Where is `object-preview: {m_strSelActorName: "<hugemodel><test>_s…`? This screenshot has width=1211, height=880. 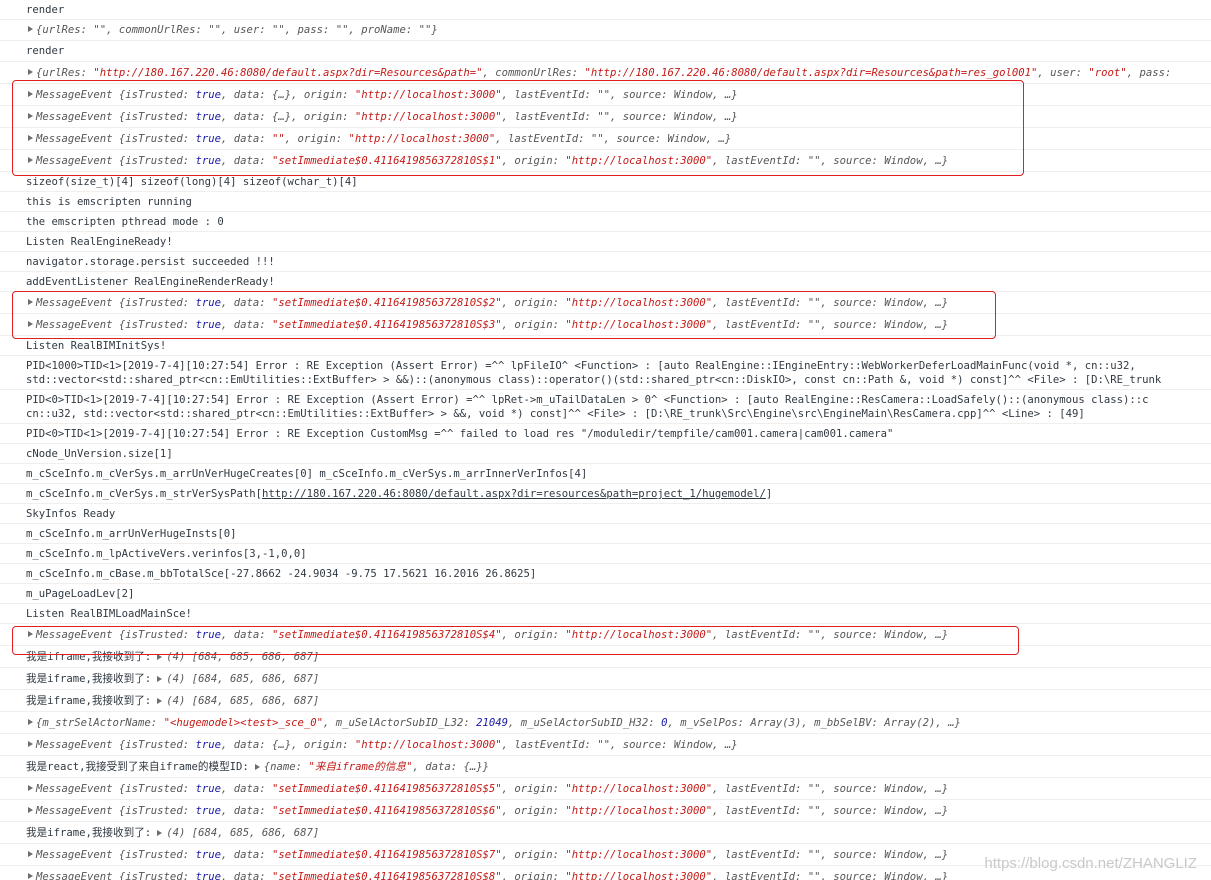
object-preview: {m_strSelActorName: "<hugemodel><test>_s… is located at coordinates (493, 723).